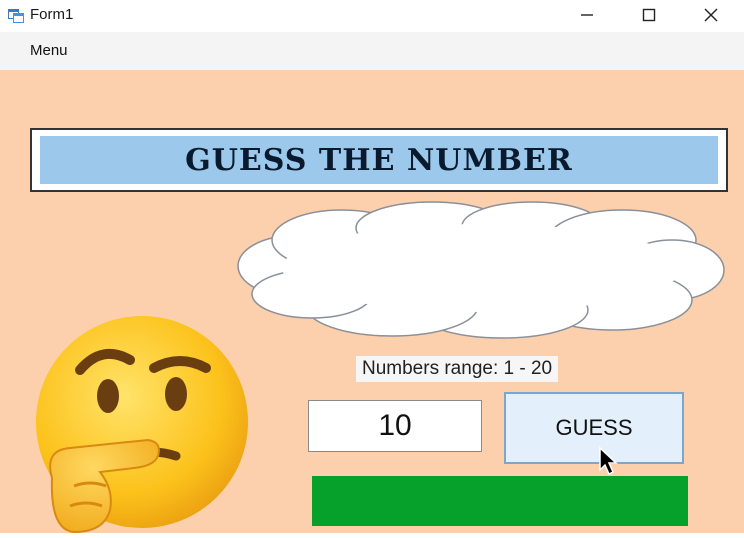 This screenshot has height=538, width=744. What do you see at coordinates (16, 16) in the screenshot?
I see `app-form-icon` at bounding box center [16, 16].